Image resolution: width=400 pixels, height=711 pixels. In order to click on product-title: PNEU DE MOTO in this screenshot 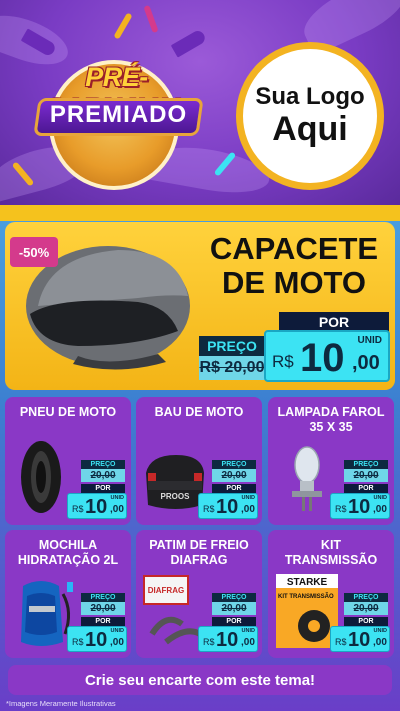, I will do `click(68, 412)`.